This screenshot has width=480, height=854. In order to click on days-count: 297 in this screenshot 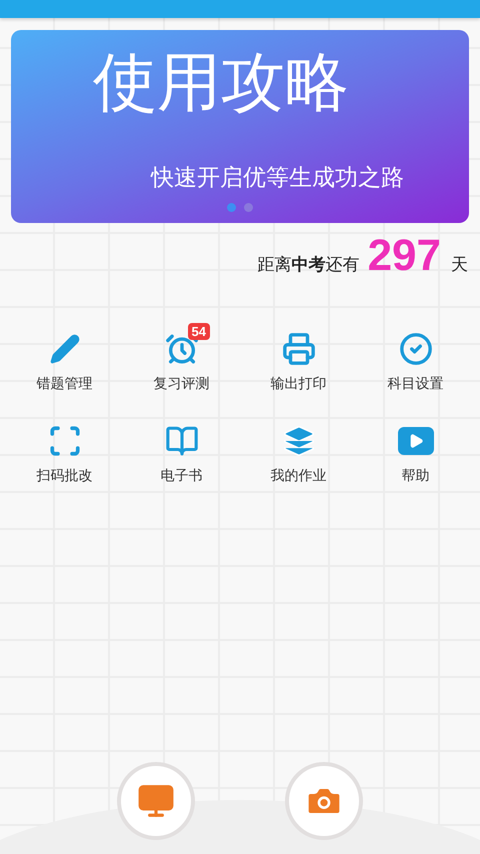, I will do `click(404, 256)`.